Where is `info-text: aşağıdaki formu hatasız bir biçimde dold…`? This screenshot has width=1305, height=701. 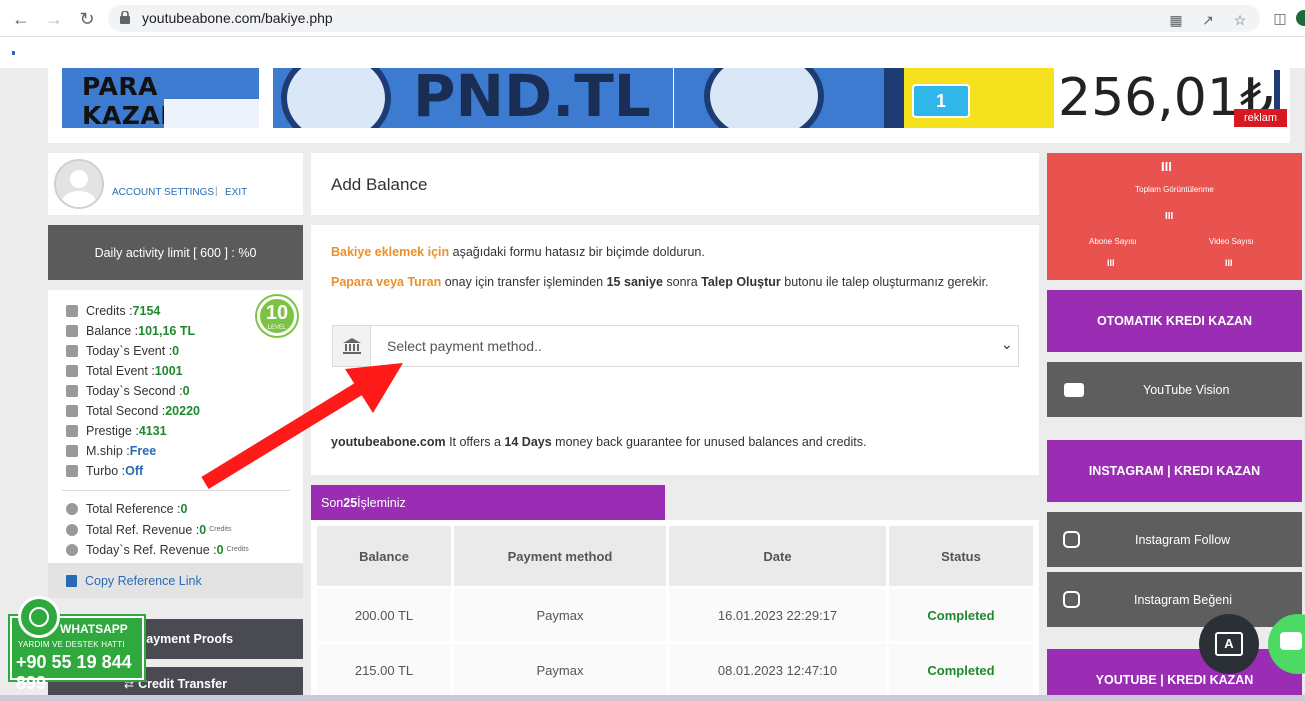
info-text: aşağıdaki formu hatasız bir biçimde dold… is located at coordinates (577, 252).